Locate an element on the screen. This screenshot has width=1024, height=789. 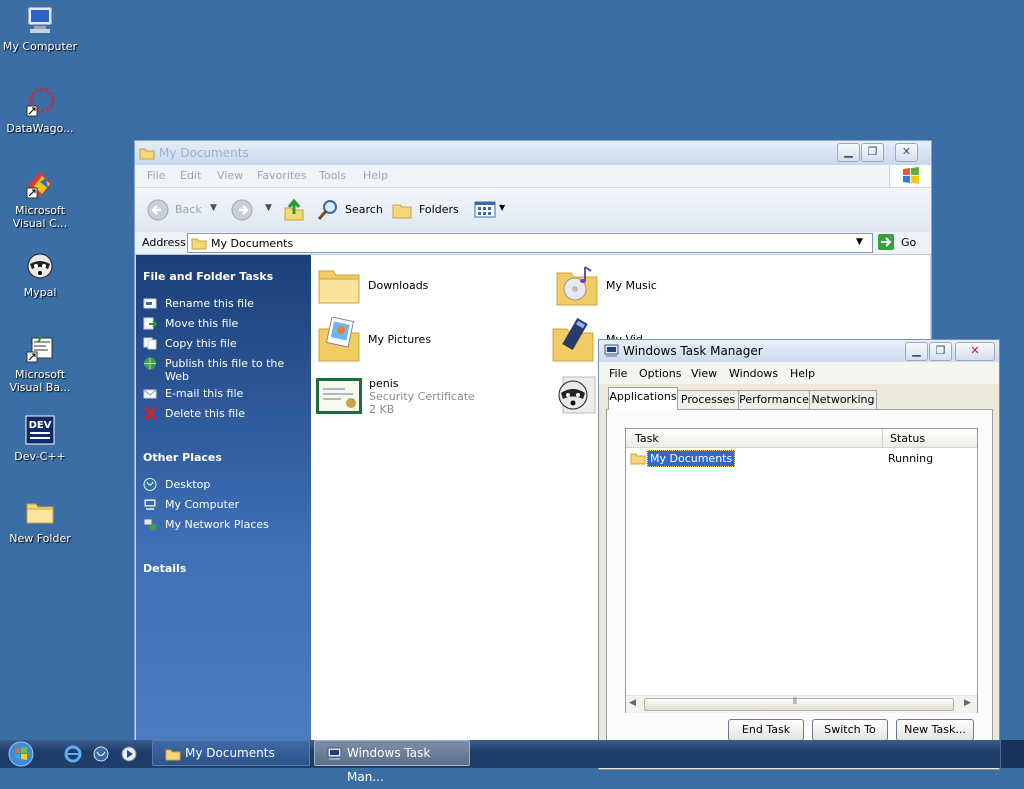
raccoon-icon is located at coordinates (577, 395).